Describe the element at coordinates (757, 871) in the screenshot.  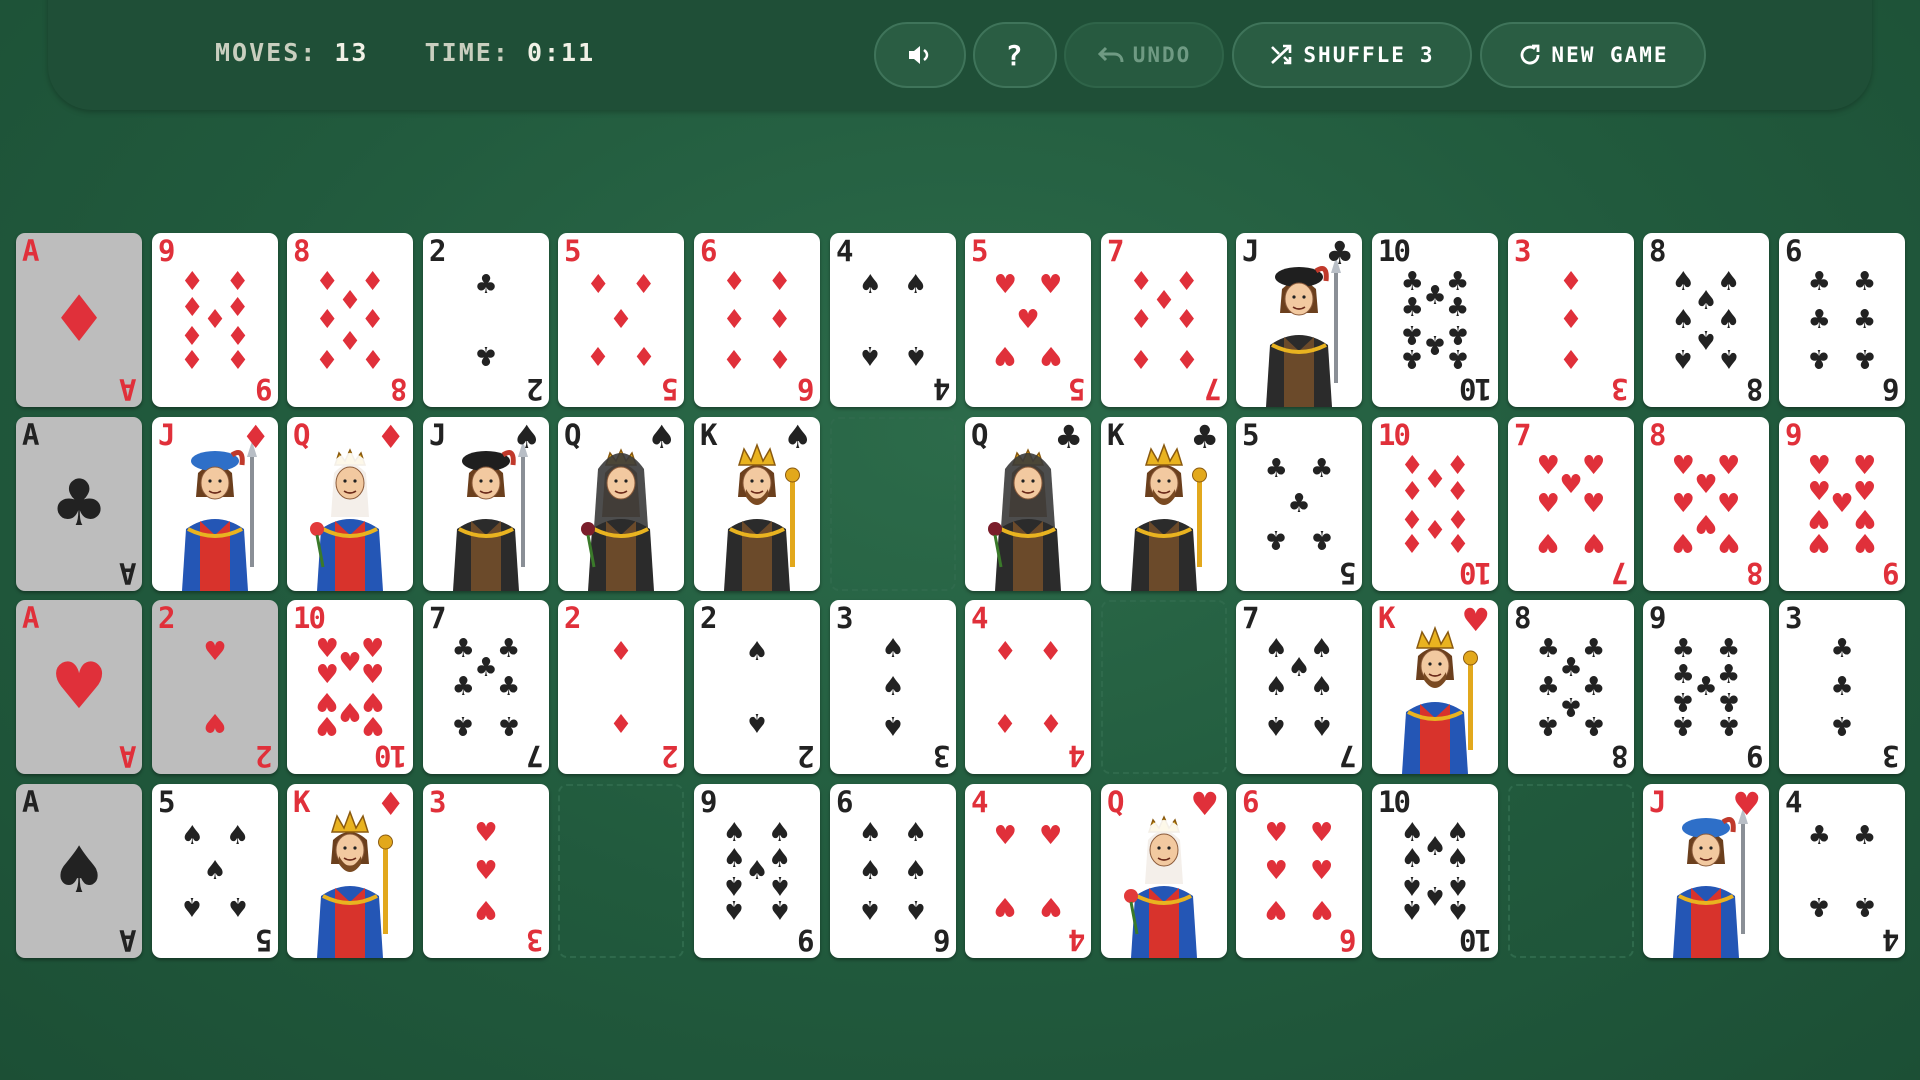
I see `9-of-spades-card: 9 9 ♠ ♠ ♠ ♠ ♠ ♠ ♠ ♠ ♠` at that location.